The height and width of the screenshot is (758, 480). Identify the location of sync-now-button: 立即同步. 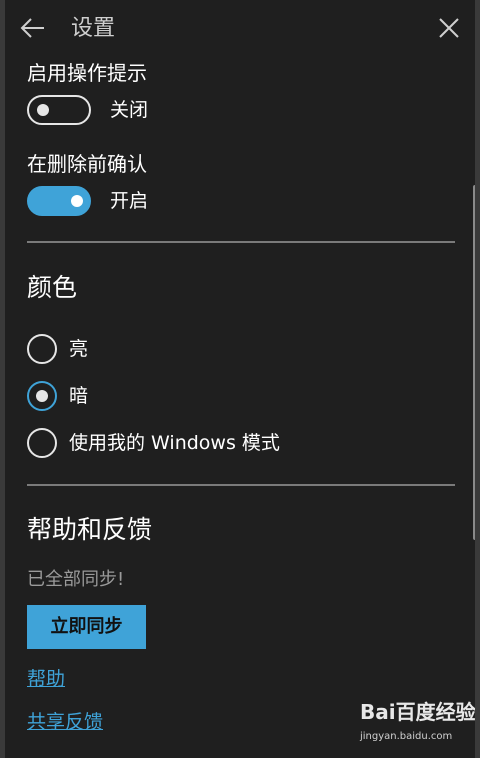
(86, 627).